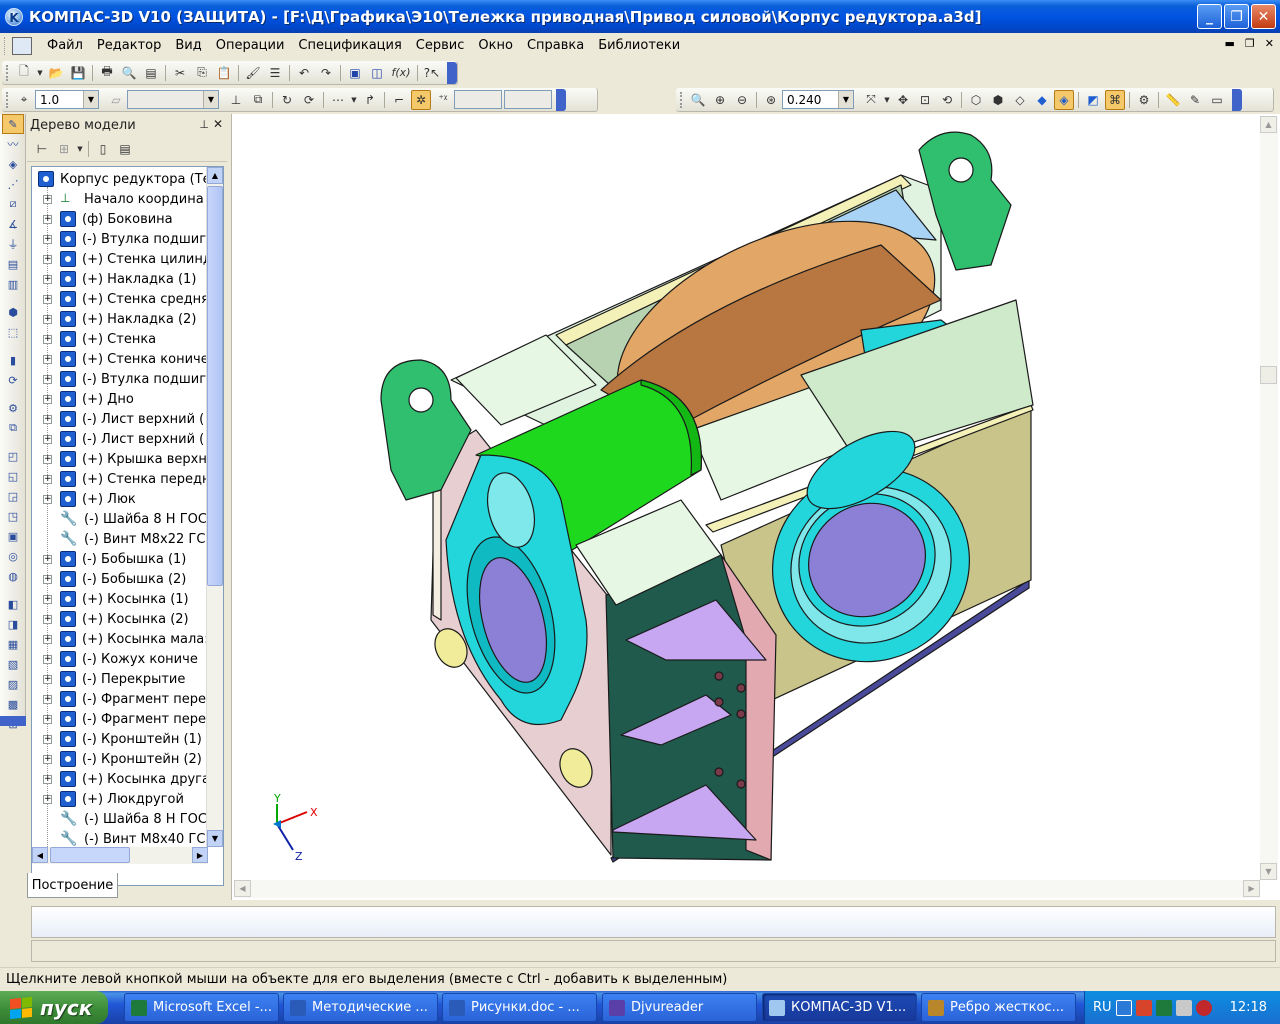 Image resolution: width=1280 pixels, height=1024 pixels. What do you see at coordinates (200, 855) in the screenshot?
I see `scroll-right-icon: ▶` at bounding box center [200, 855].